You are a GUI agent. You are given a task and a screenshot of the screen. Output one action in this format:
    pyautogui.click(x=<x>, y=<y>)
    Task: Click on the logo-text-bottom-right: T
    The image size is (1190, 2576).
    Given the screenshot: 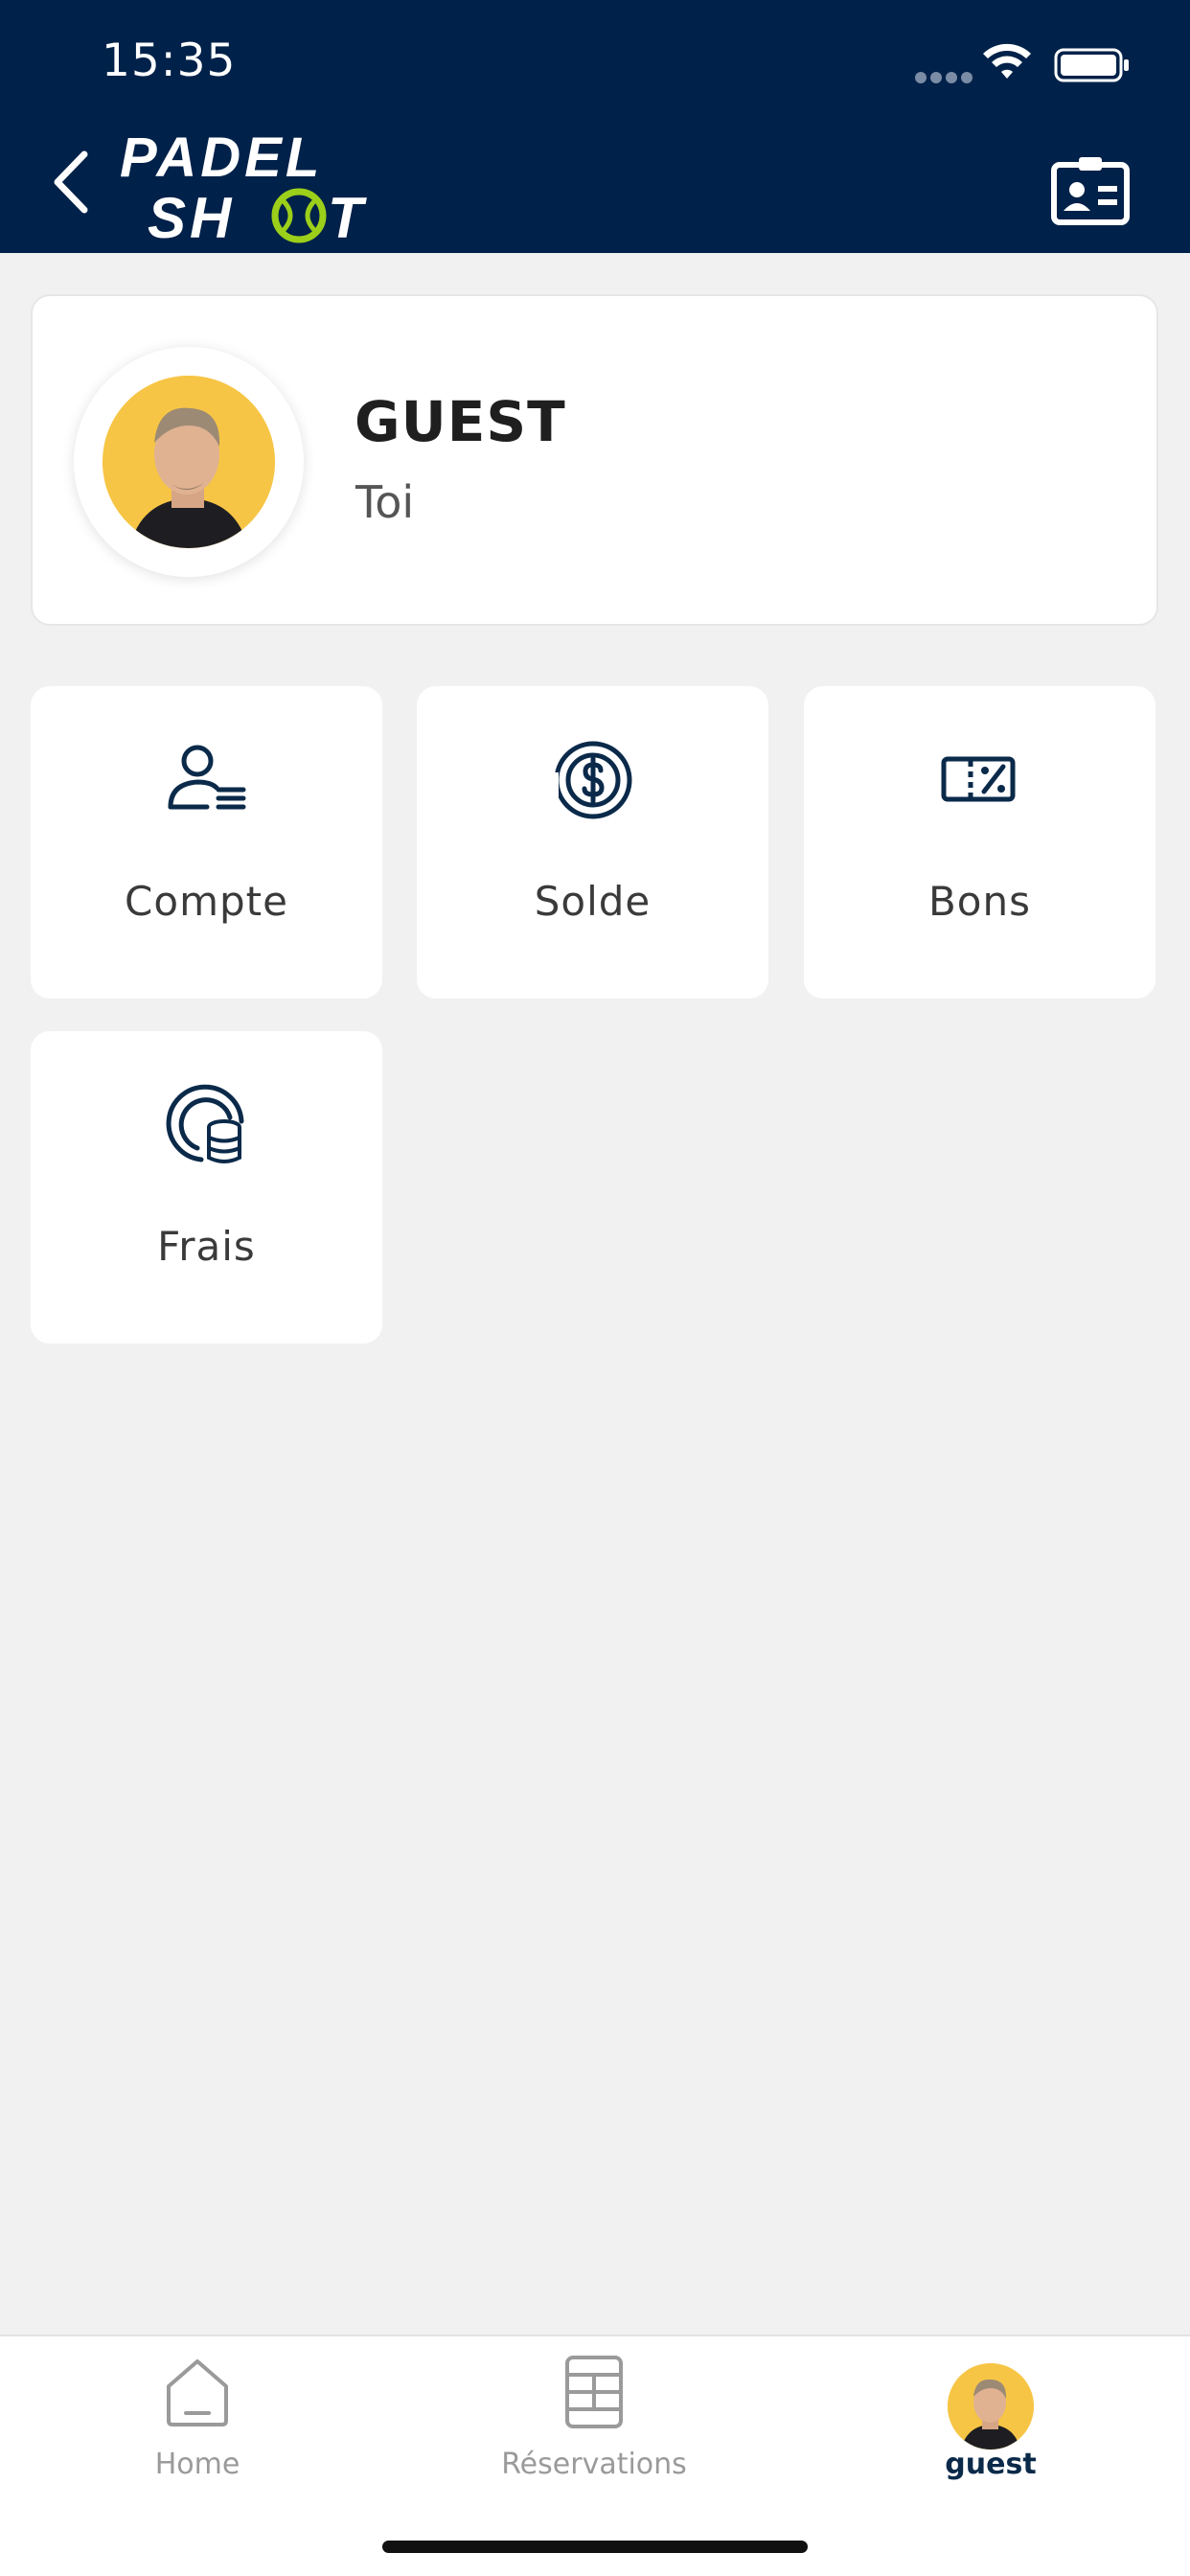 What is the action you would take?
    pyautogui.click(x=348, y=216)
    